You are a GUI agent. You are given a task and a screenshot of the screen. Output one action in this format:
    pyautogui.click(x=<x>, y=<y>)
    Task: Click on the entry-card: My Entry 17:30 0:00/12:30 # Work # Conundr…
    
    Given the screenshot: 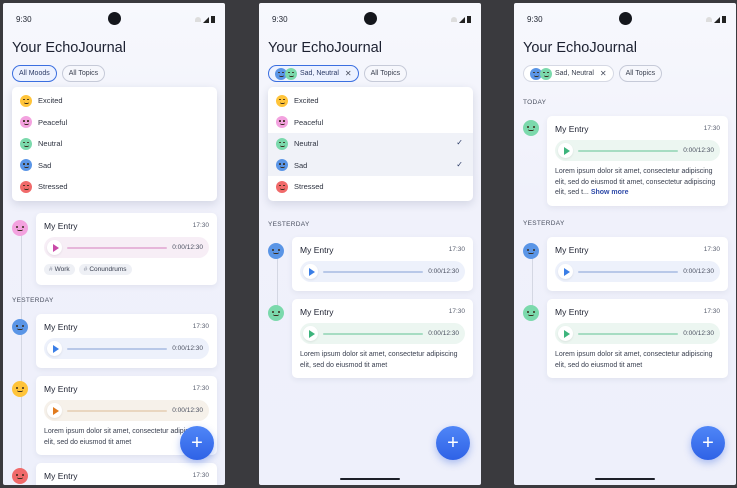 What is the action you would take?
    pyautogui.click(x=126, y=249)
    